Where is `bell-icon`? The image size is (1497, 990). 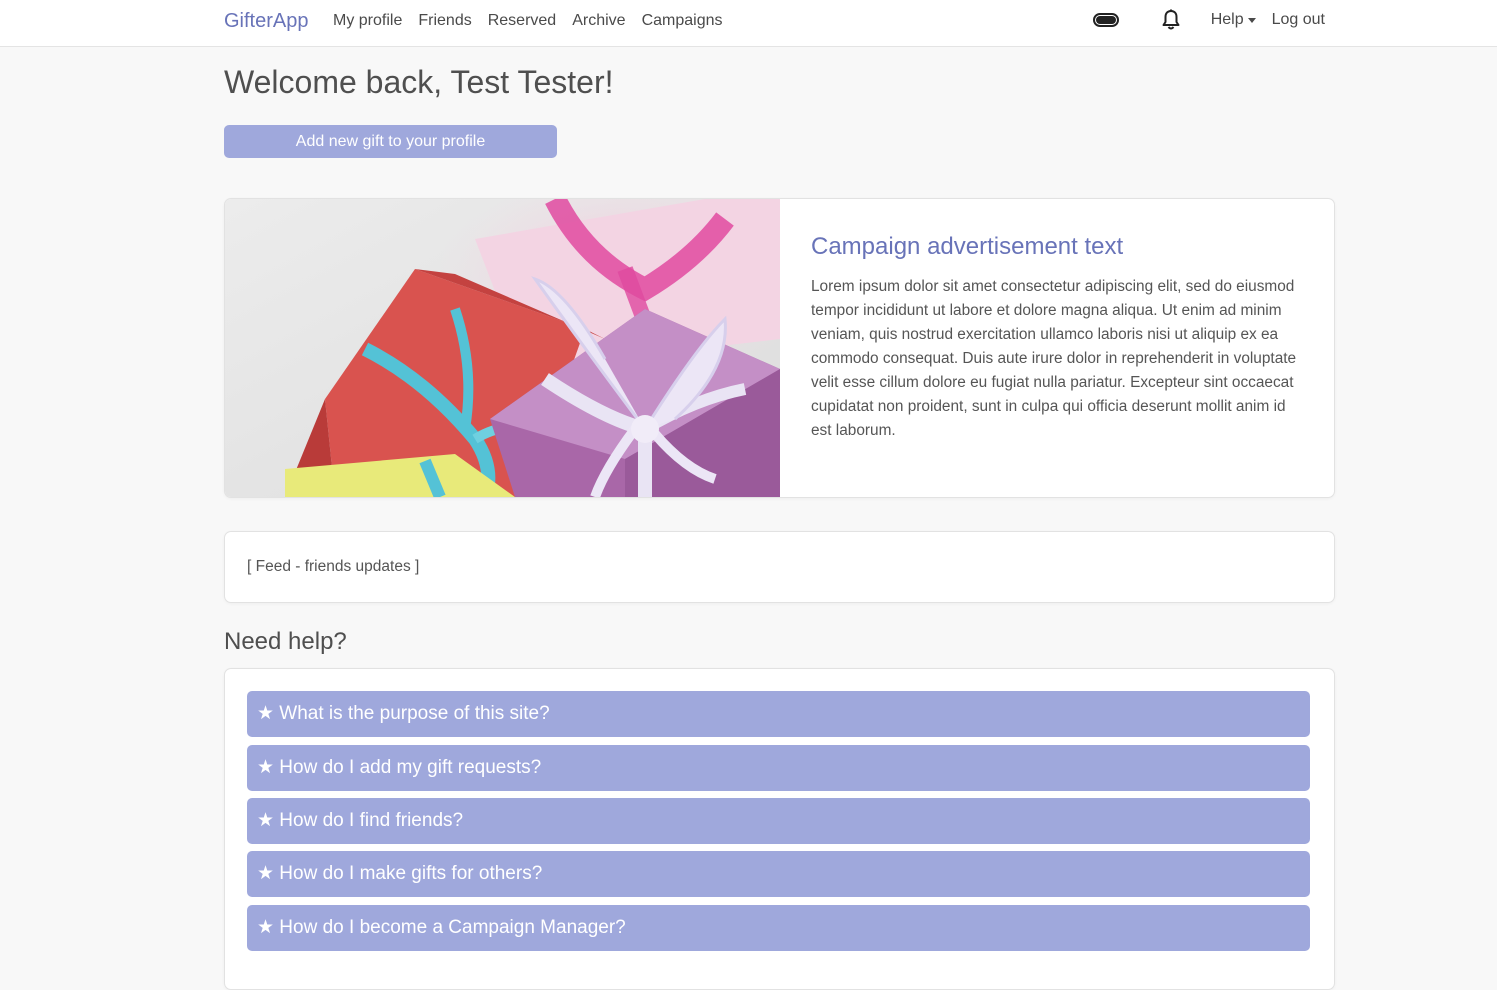 bell-icon is located at coordinates (1171, 20).